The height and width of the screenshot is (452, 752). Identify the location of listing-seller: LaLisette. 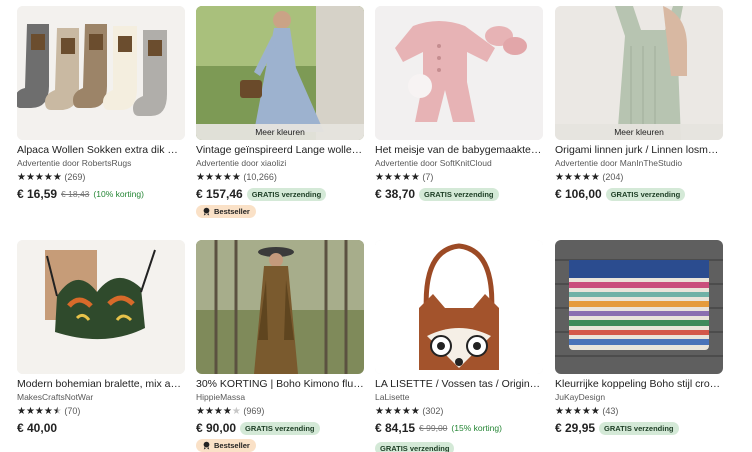
(392, 397).